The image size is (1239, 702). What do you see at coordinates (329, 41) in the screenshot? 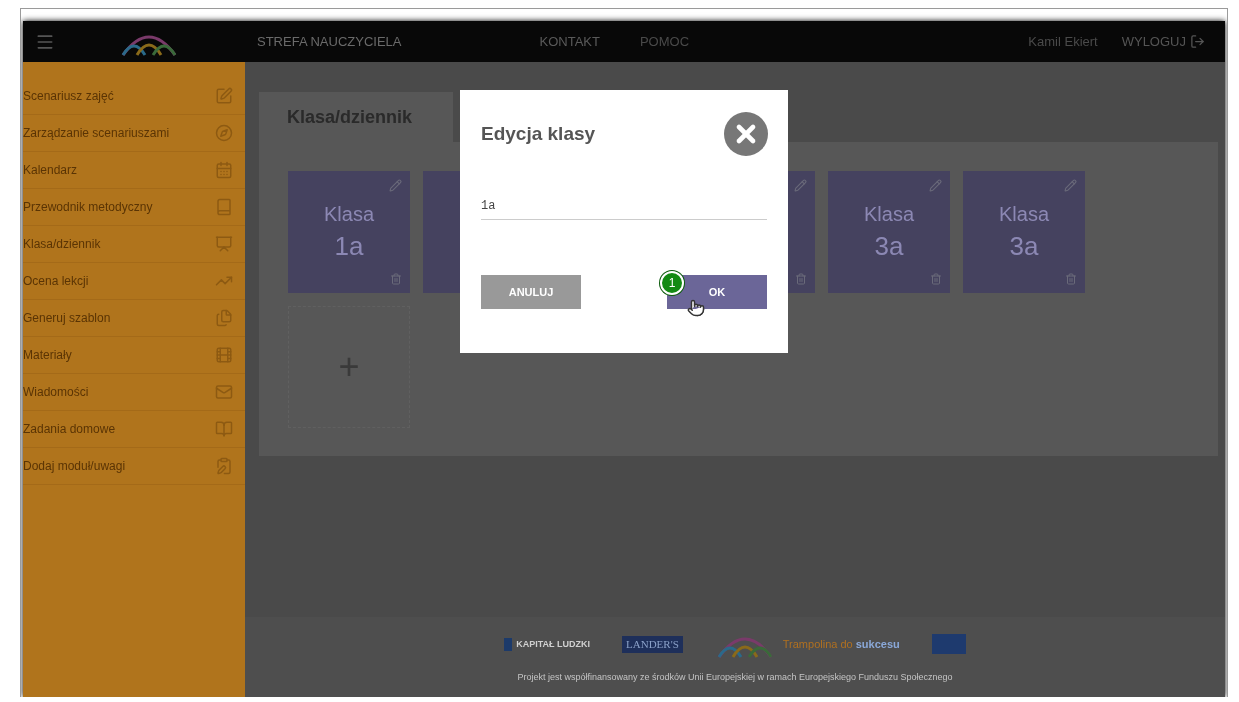
I see `nav-link: STREFA NAUCZYCIELA` at bounding box center [329, 41].